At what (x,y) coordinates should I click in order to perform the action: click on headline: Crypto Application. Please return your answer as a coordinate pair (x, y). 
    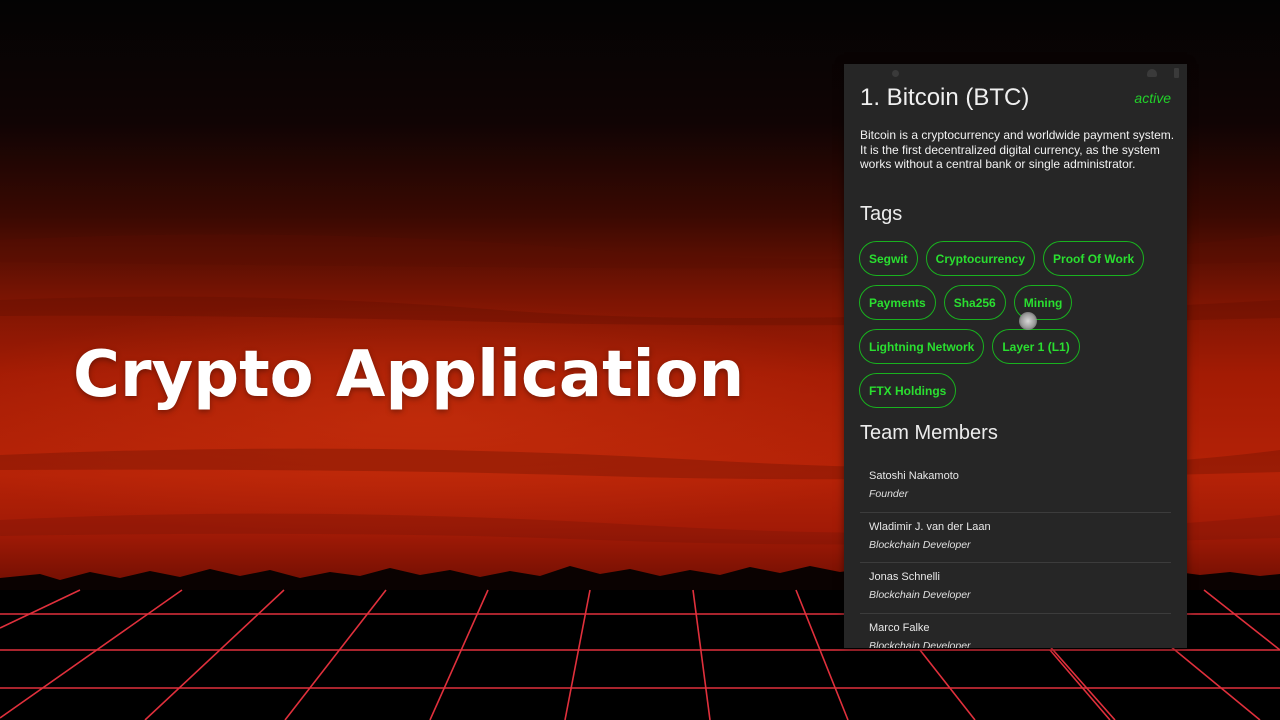
    Looking at the image, I should click on (409, 375).